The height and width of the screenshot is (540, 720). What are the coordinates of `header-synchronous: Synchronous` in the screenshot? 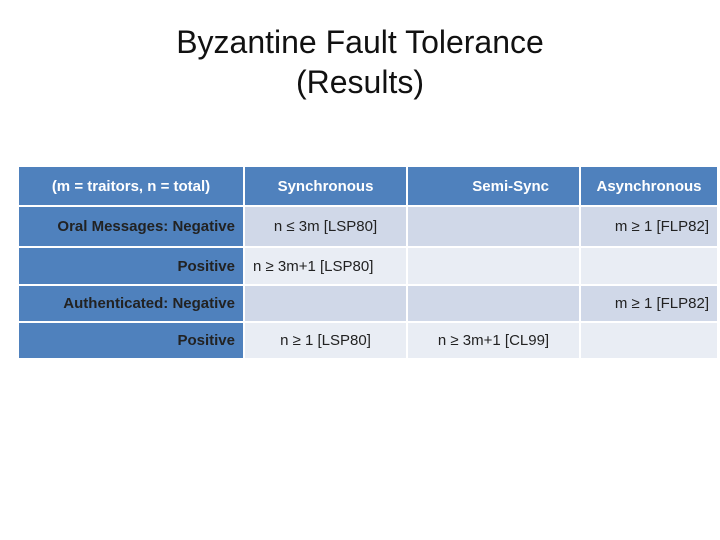 It's located at (325, 186).